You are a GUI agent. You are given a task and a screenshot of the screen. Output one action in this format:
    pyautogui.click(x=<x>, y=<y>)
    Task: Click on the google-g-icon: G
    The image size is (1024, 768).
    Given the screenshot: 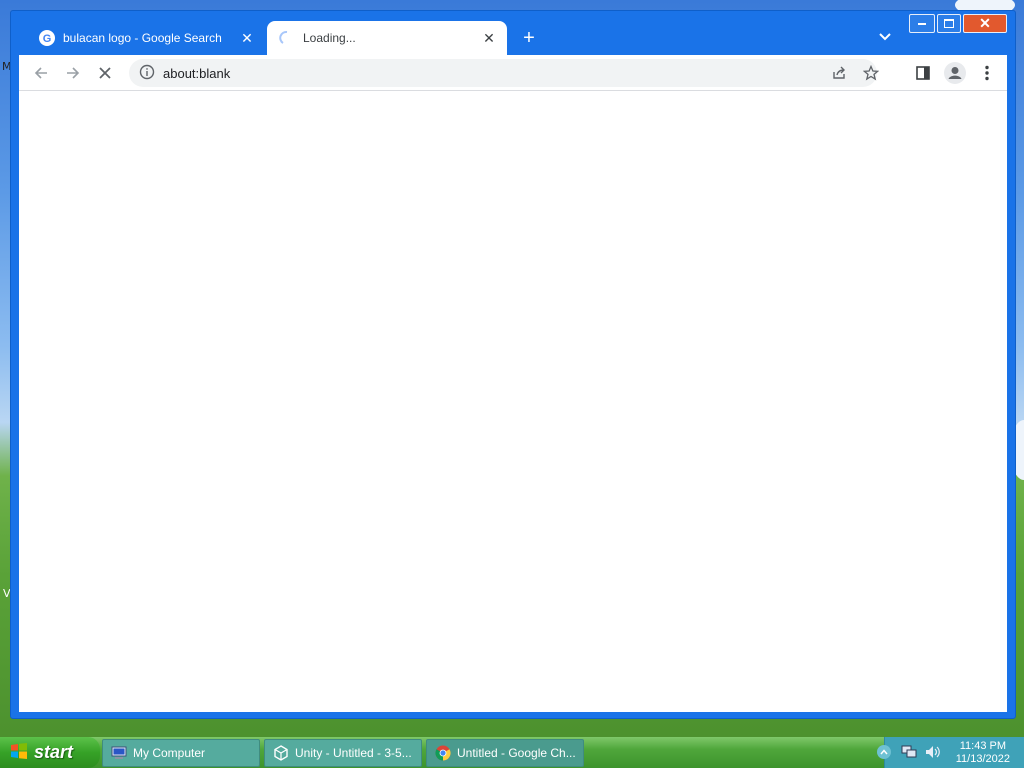 What is the action you would take?
    pyautogui.click(x=47, y=38)
    